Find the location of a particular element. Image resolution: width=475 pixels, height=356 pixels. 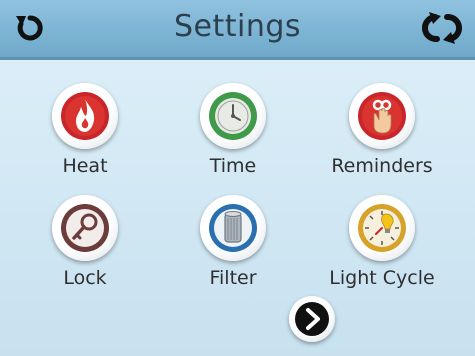

key-icon is located at coordinates (85, 228).